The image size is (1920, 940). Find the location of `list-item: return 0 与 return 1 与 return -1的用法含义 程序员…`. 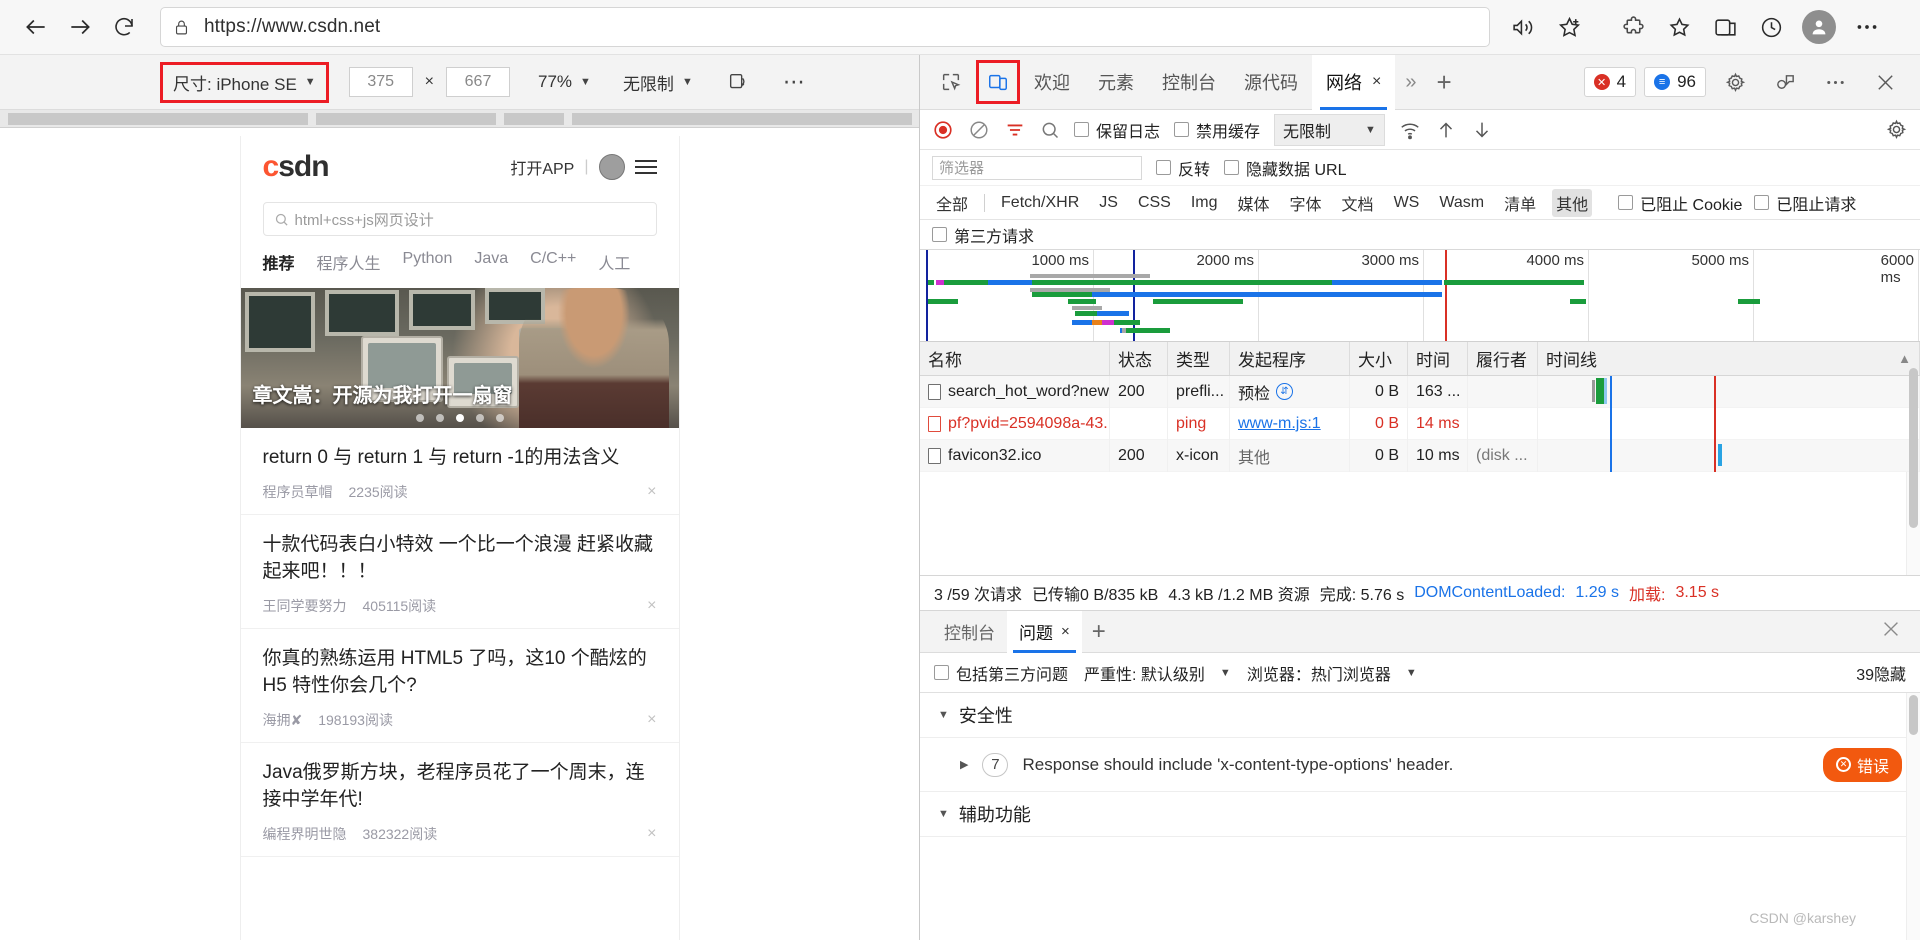

list-item: return 0 与 return 1 与 return -1的用法含义 程序员… is located at coordinates (459, 471).